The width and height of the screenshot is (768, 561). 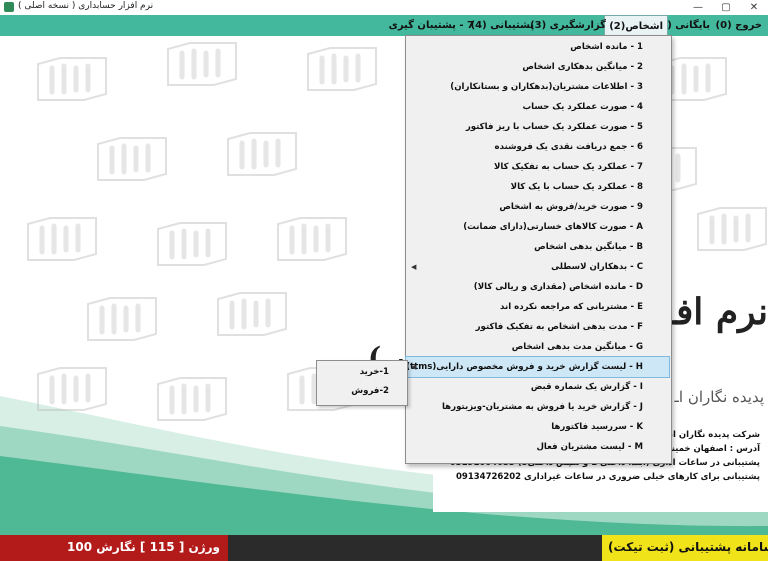 I want to click on menu-backup: 7 - پشتیبان گیری, so click(x=431, y=25).